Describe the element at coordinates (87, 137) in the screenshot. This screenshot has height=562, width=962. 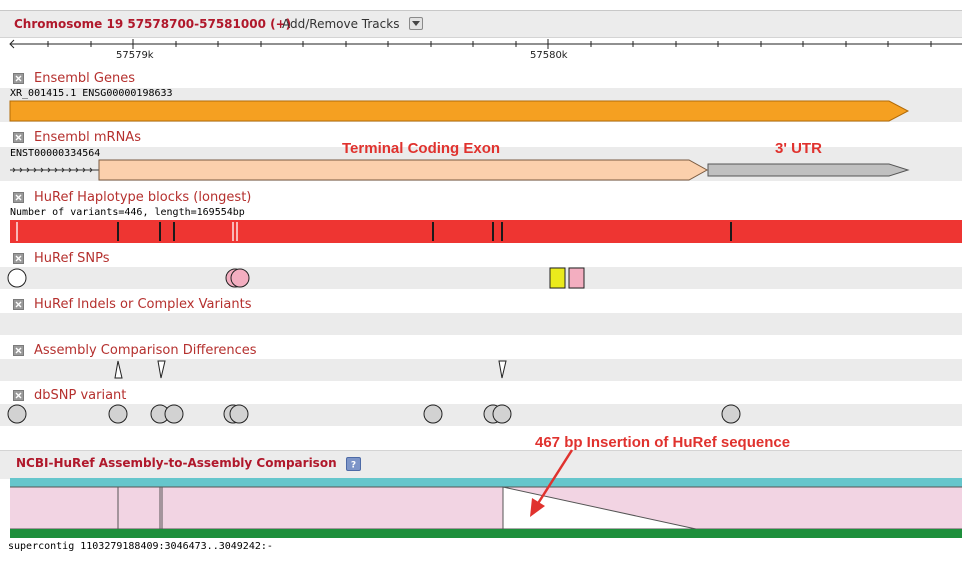
I see `track-title-ensembl-mrnas: Ensembl mRNAs` at that location.